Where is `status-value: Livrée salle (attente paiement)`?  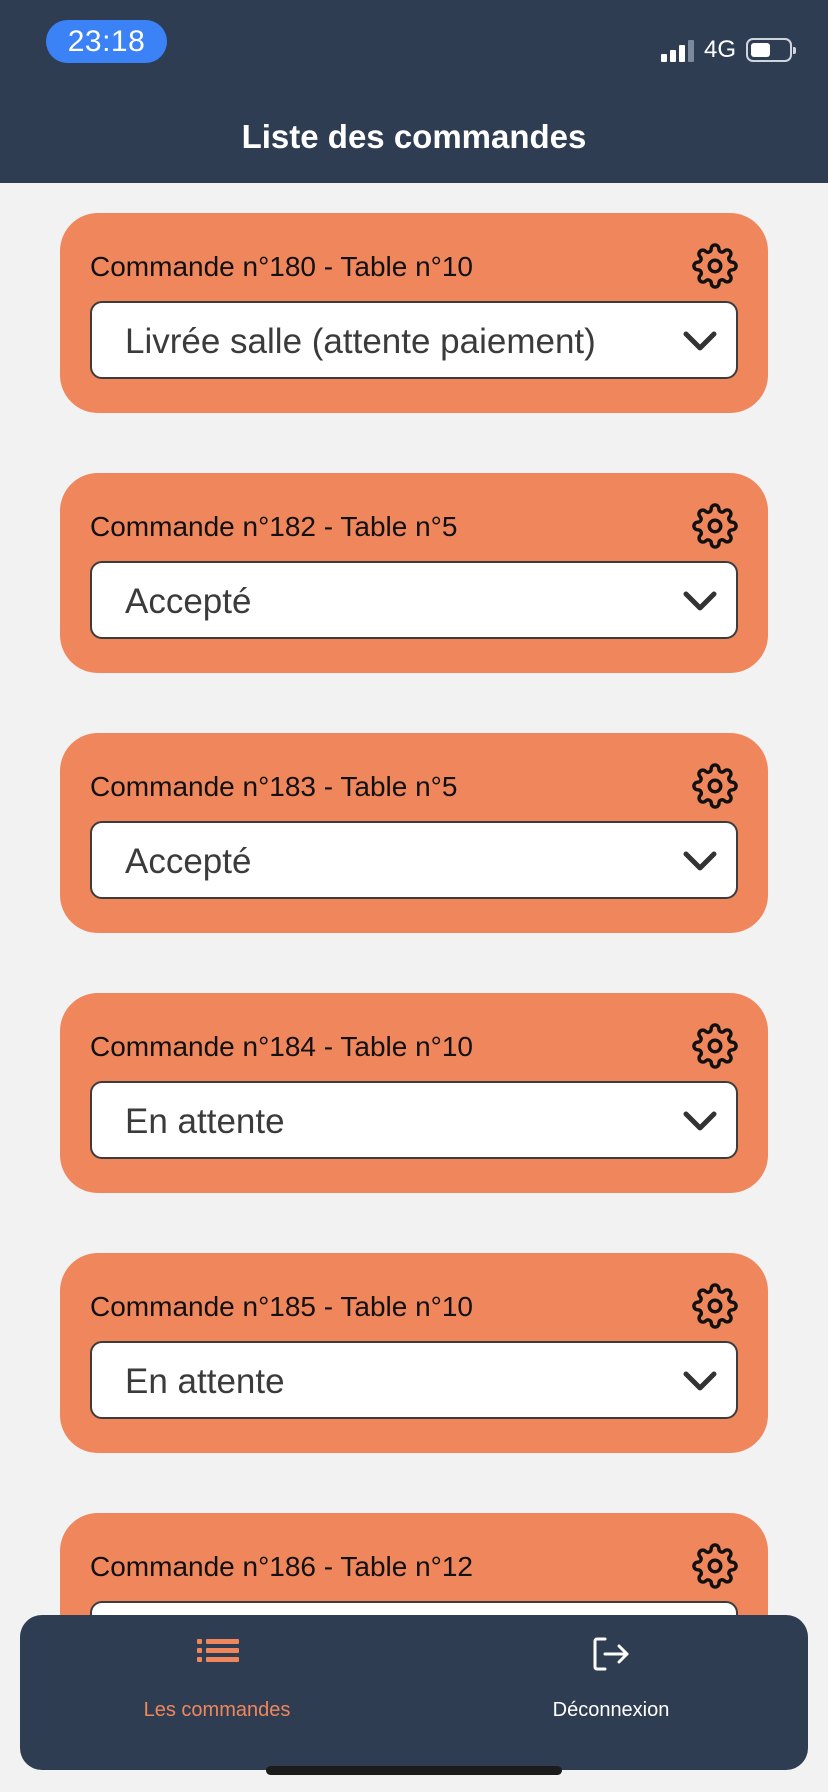
status-value: Livrée salle (attente paiement) is located at coordinates (360, 341).